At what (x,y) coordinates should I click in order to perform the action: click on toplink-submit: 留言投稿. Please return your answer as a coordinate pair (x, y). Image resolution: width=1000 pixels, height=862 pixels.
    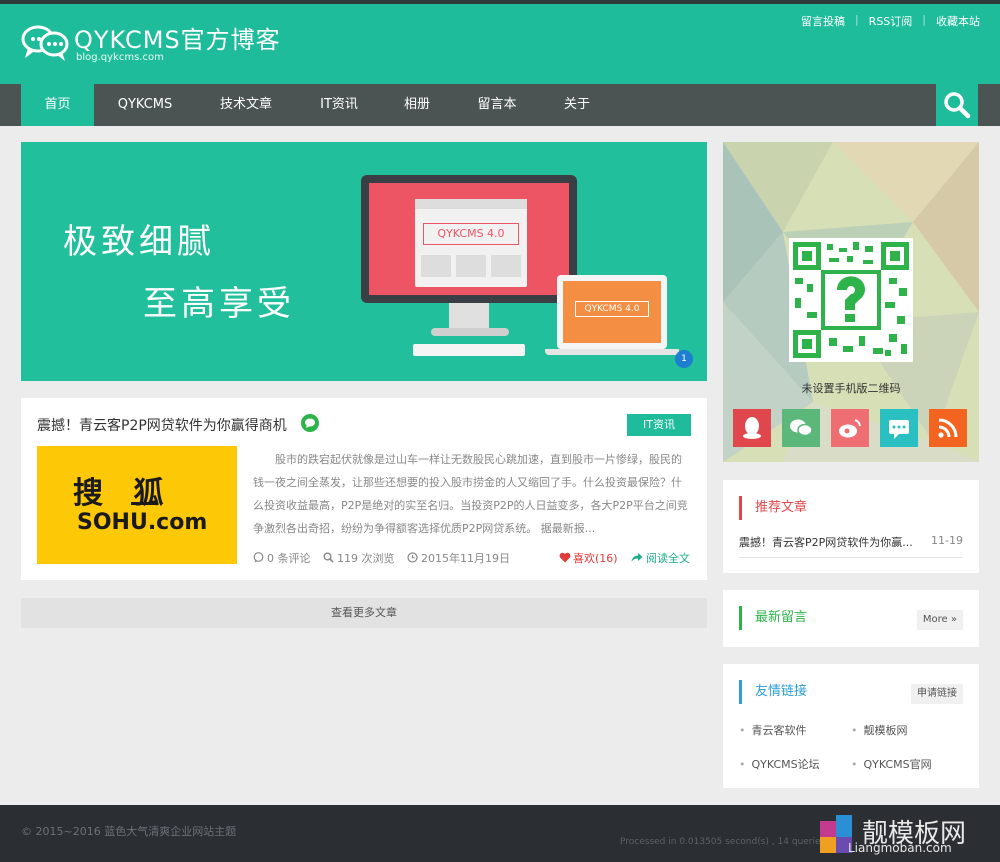
    Looking at the image, I should click on (823, 21).